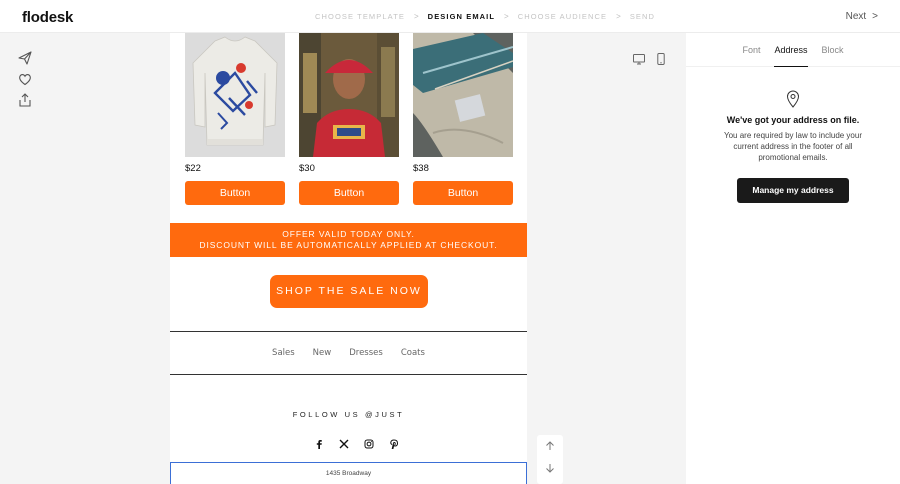 Image resolution: width=900 pixels, height=484 pixels. I want to click on product-price: $38, so click(421, 168).